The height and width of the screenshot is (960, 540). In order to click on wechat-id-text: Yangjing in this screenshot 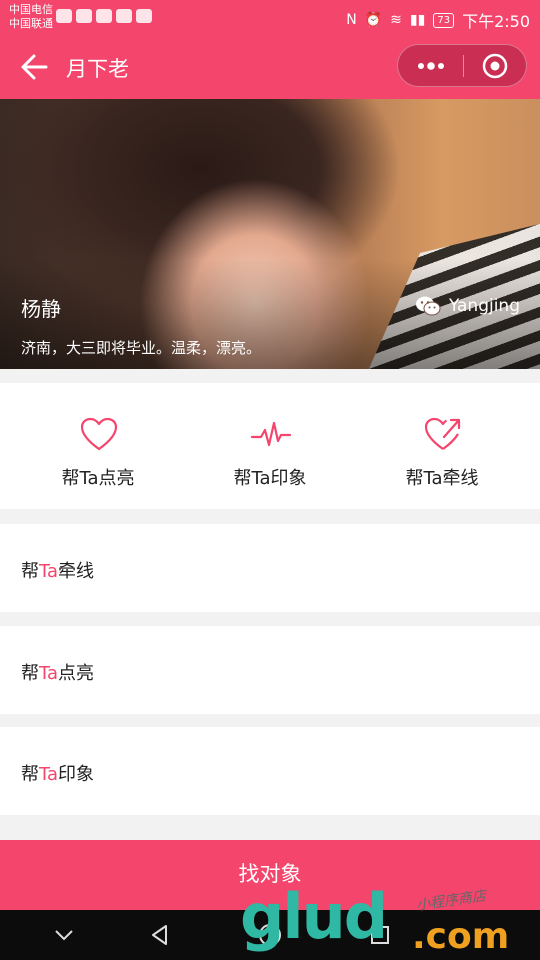, I will do `click(484, 306)`.